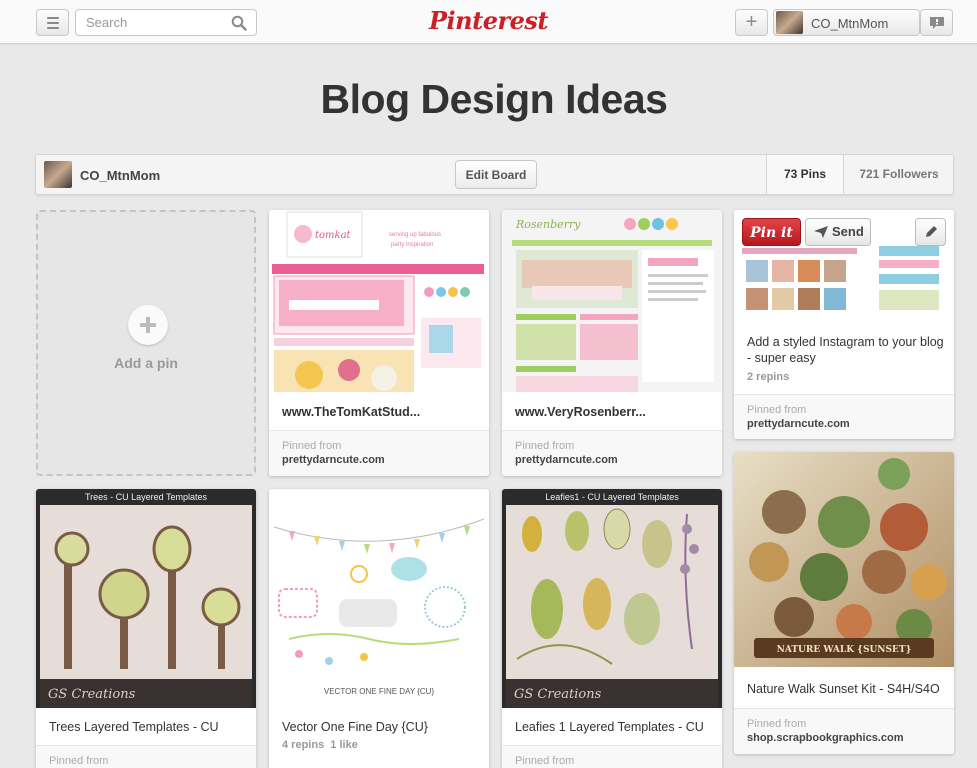 The image size is (977, 768). What do you see at coordinates (843, 689) in the screenshot?
I see `pin-description: Nature Walk Sunset Kit - S4H/S4O` at bounding box center [843, 689].